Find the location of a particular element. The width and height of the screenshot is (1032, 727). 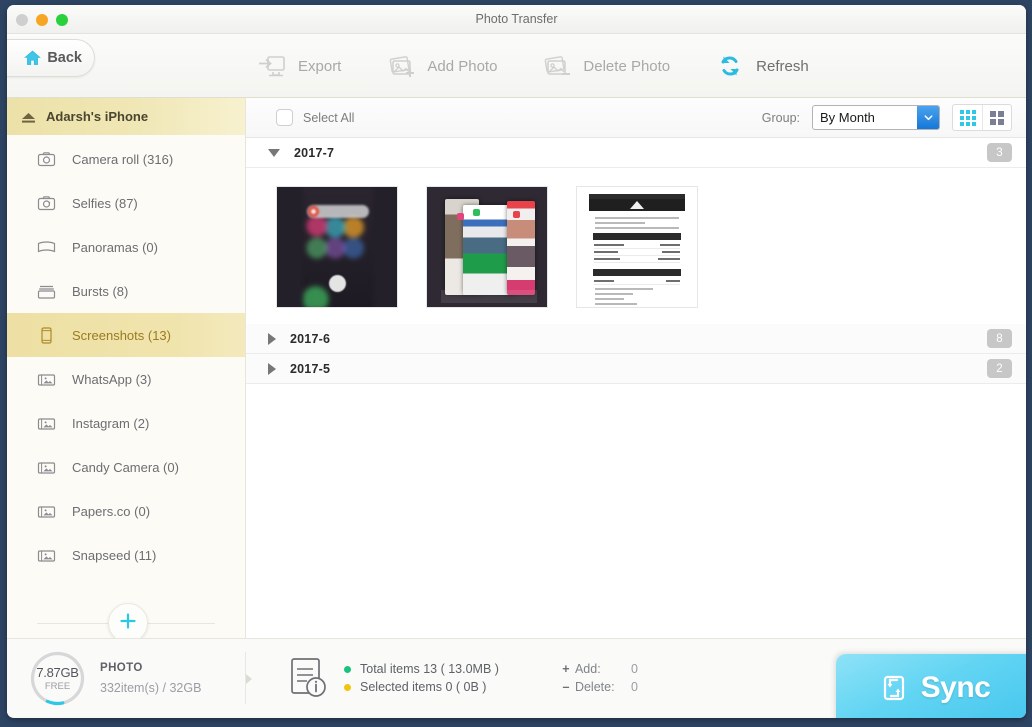

export-button: Export is located at coordinates (299, 66).